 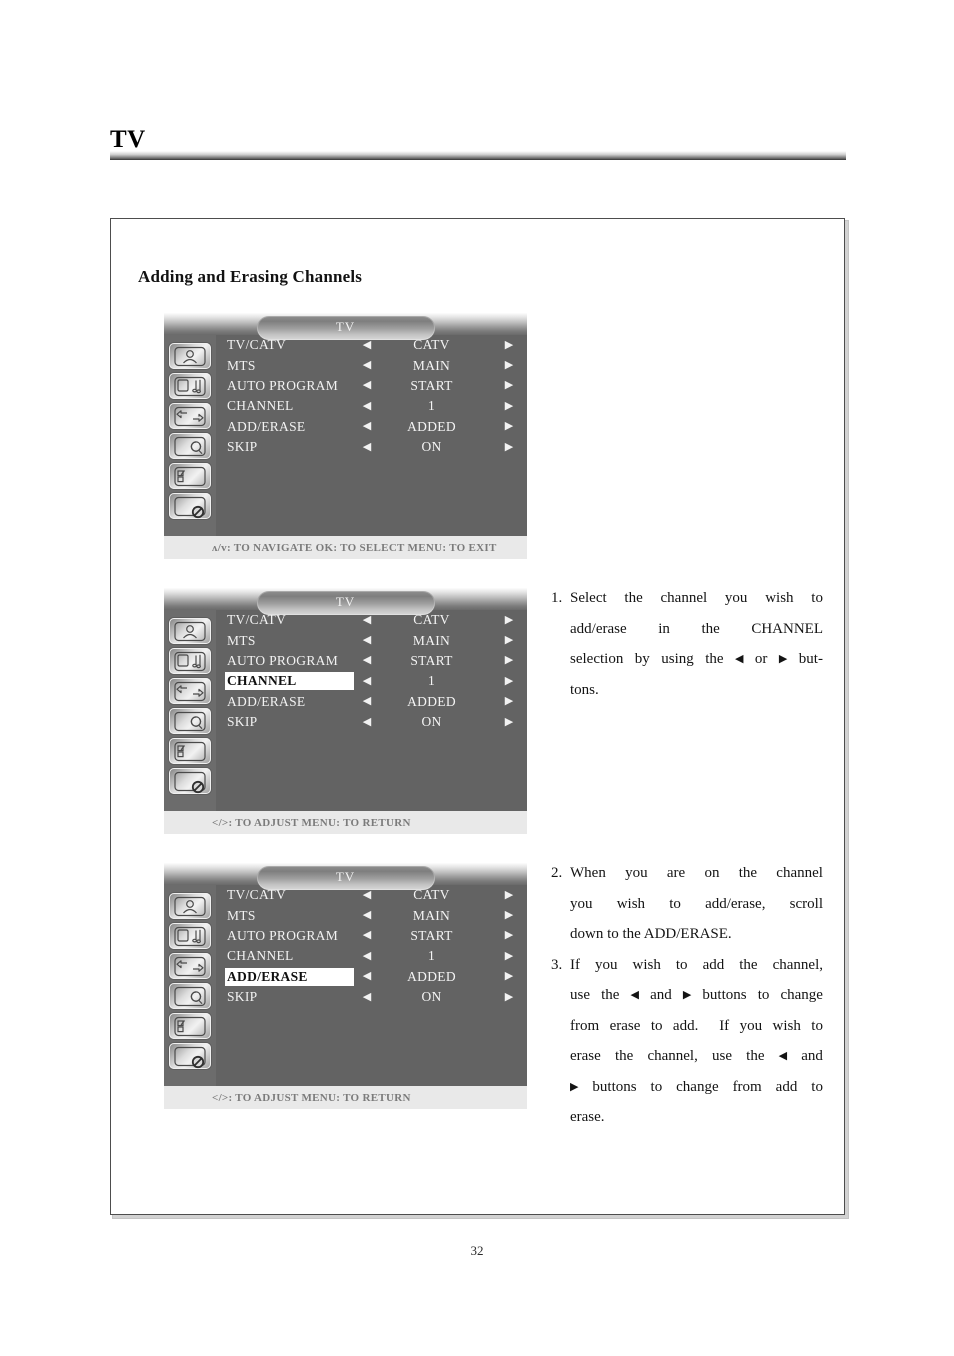 What do you see at coordinates (478, 143) in the screenshot?
I see `page-header: TV` at bounding box center [478, 143].